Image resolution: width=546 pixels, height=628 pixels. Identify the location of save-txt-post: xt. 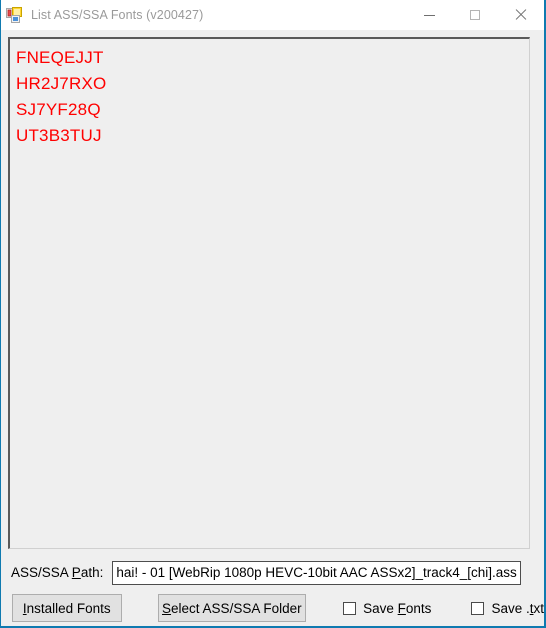
(538, 608).